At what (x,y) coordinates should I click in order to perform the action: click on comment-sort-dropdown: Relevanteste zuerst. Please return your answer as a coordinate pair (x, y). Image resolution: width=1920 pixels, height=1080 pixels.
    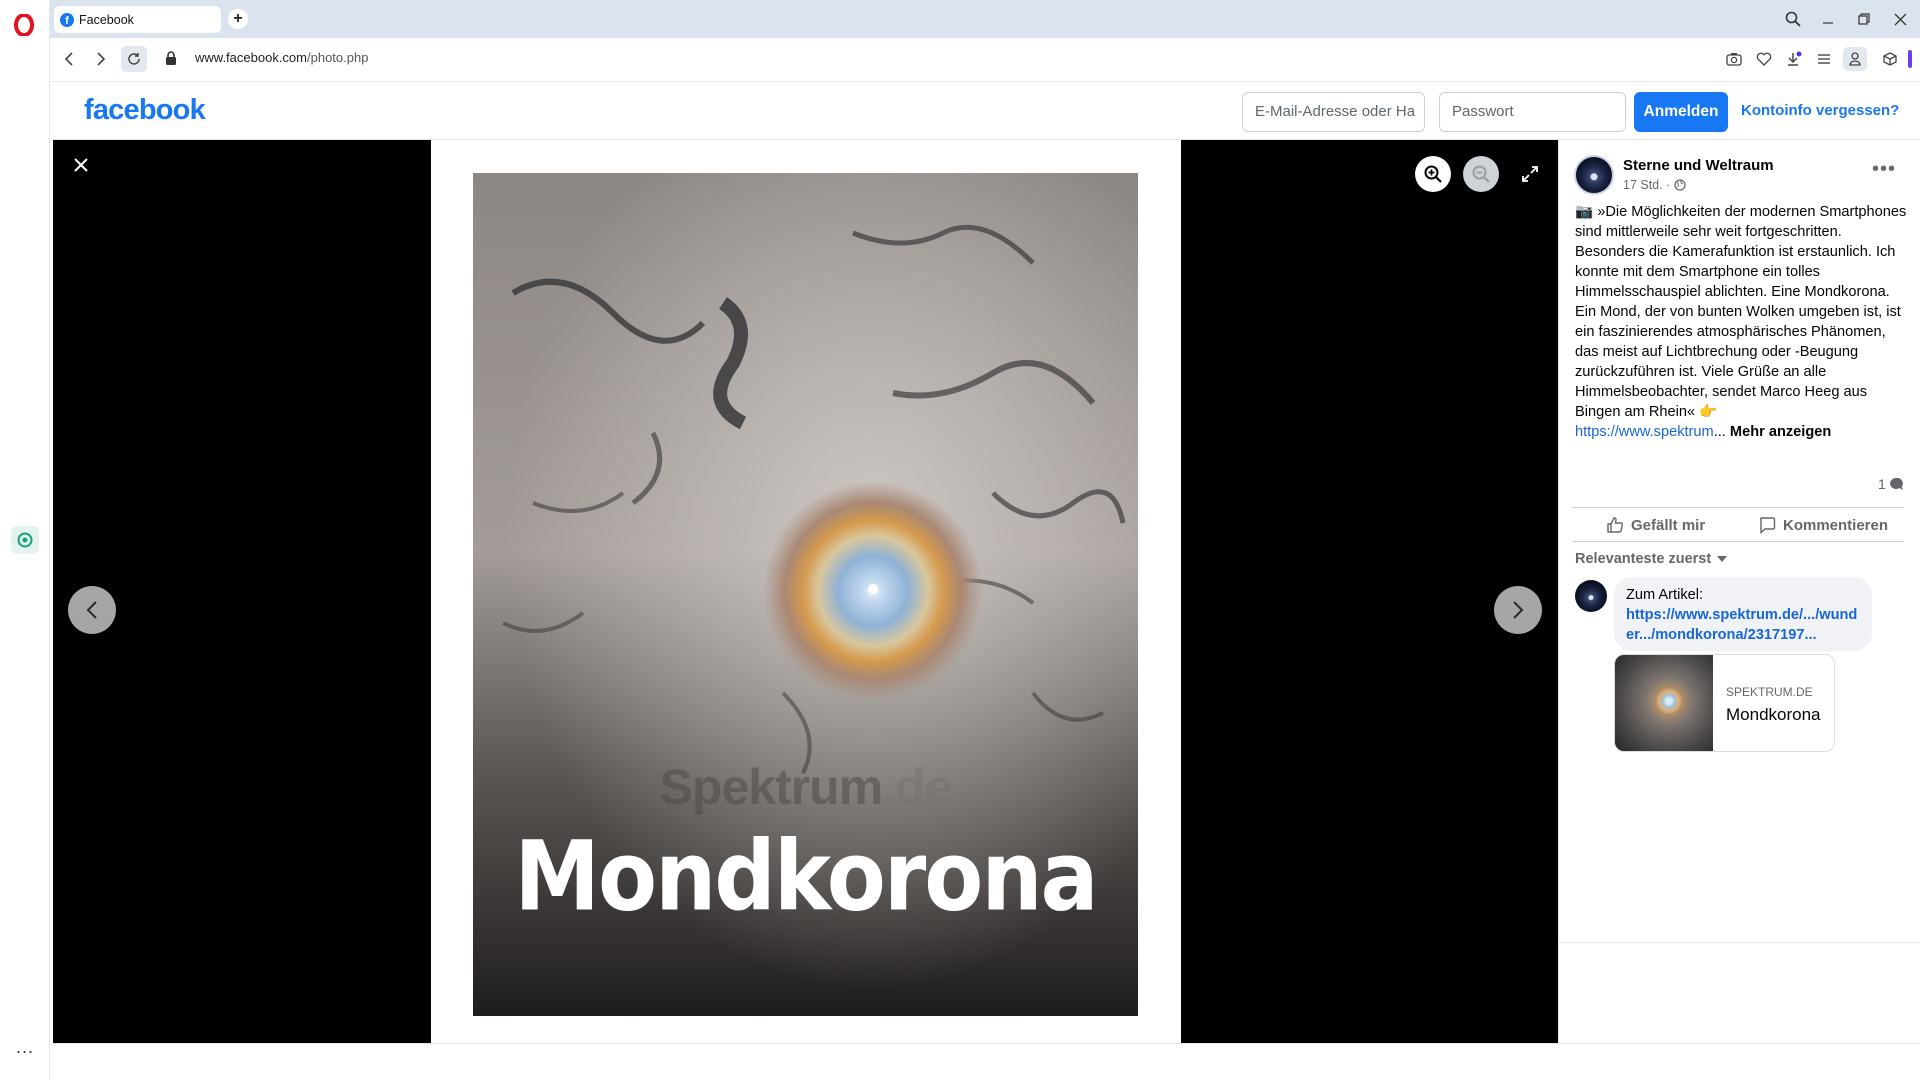
    Looking at the image, I should click on (1651, 559).